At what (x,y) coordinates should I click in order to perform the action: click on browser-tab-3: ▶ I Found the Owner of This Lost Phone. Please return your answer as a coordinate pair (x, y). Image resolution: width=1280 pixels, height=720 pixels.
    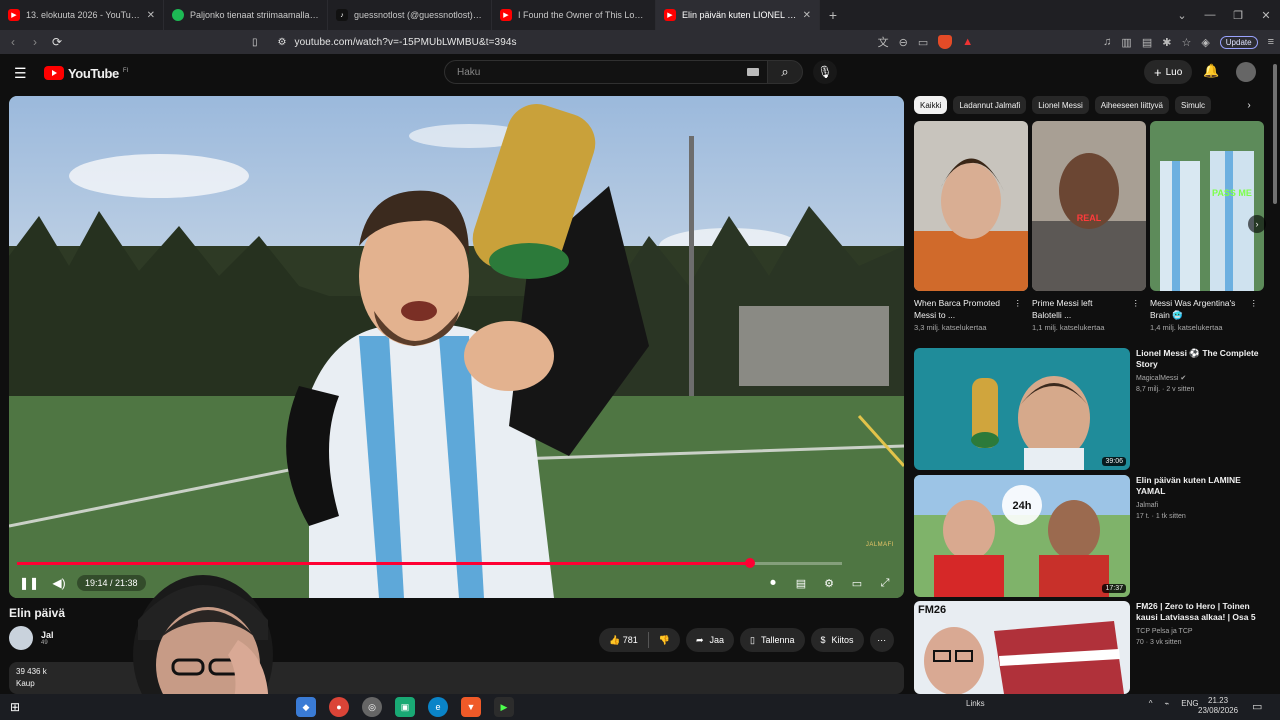
    Looking at the image, I should click on (574, 15).